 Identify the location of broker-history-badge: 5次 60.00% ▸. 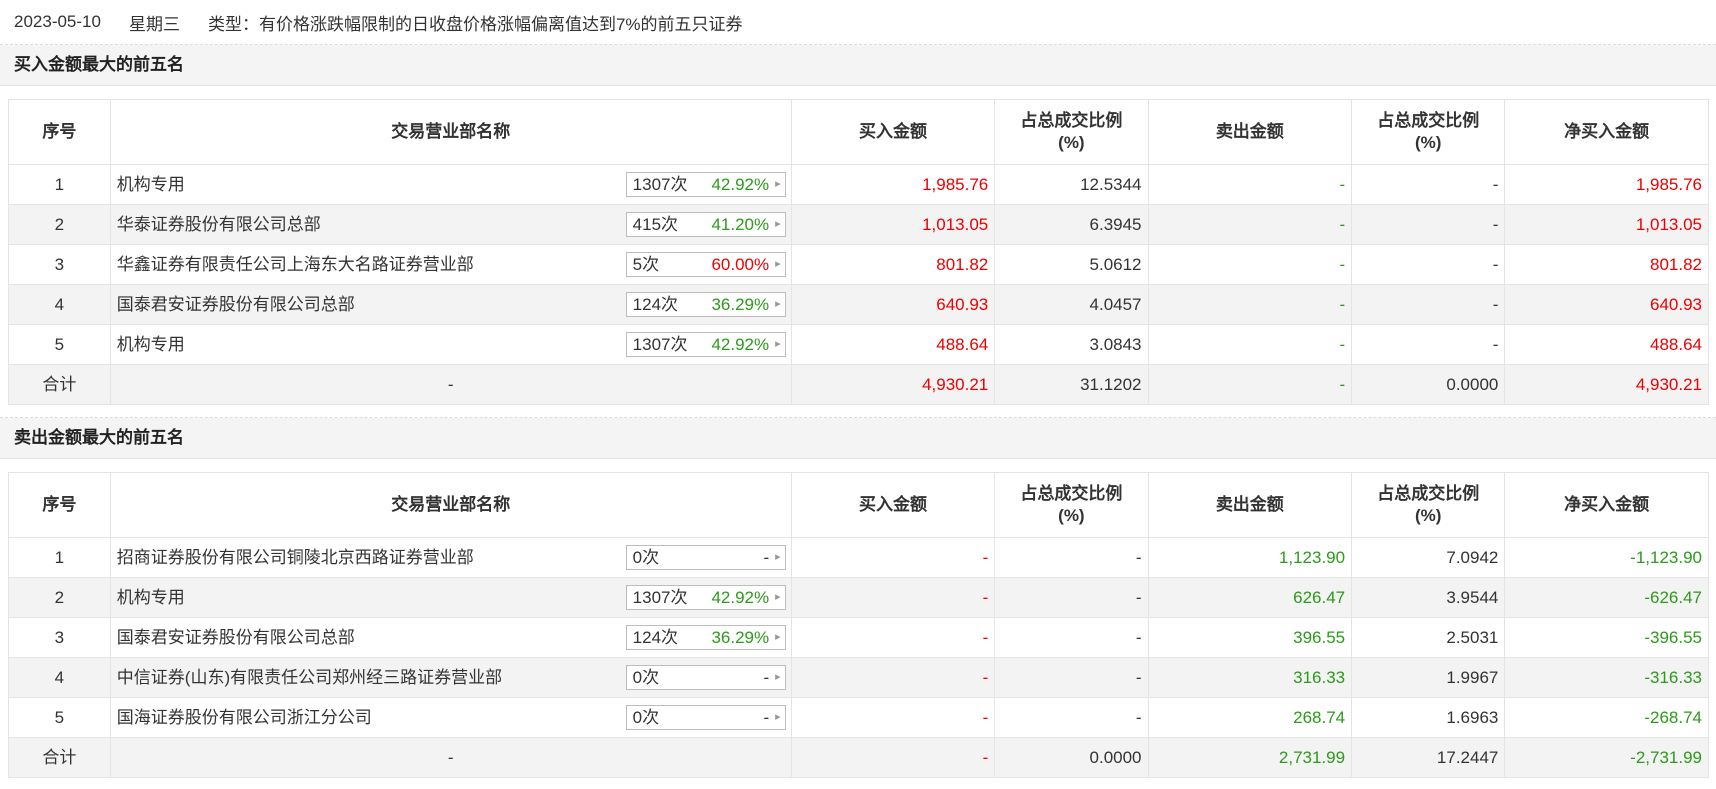
(705, 264).